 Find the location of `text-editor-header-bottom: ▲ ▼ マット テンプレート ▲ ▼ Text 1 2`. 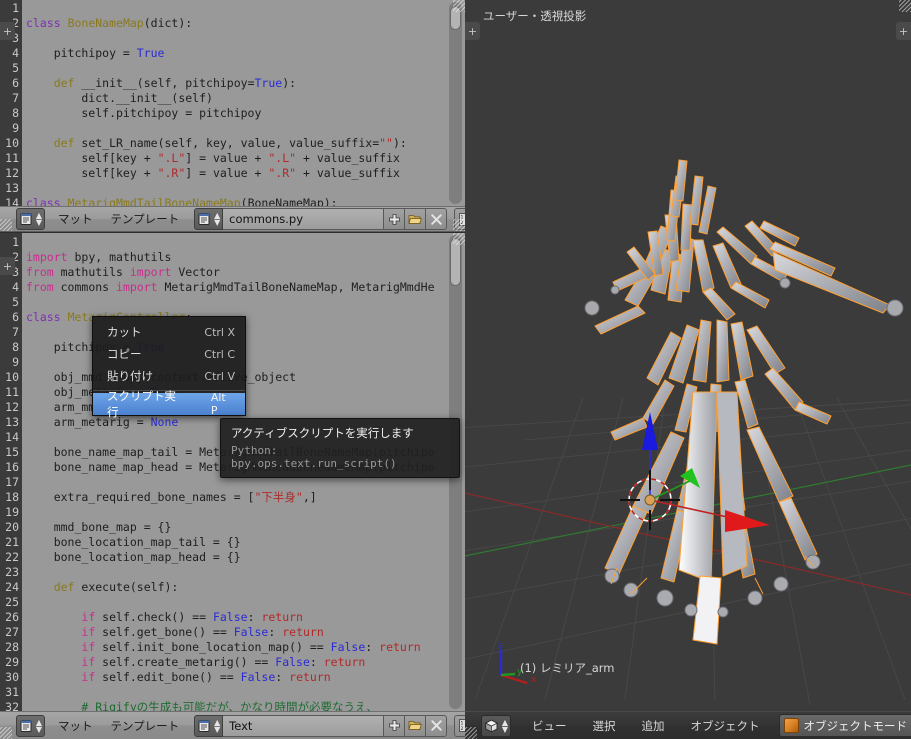

text-editor-header-bottom: ▲ ▼ マット テンプレート ▲ ▼ Text 1 2 is located at coordinates (232, 725).